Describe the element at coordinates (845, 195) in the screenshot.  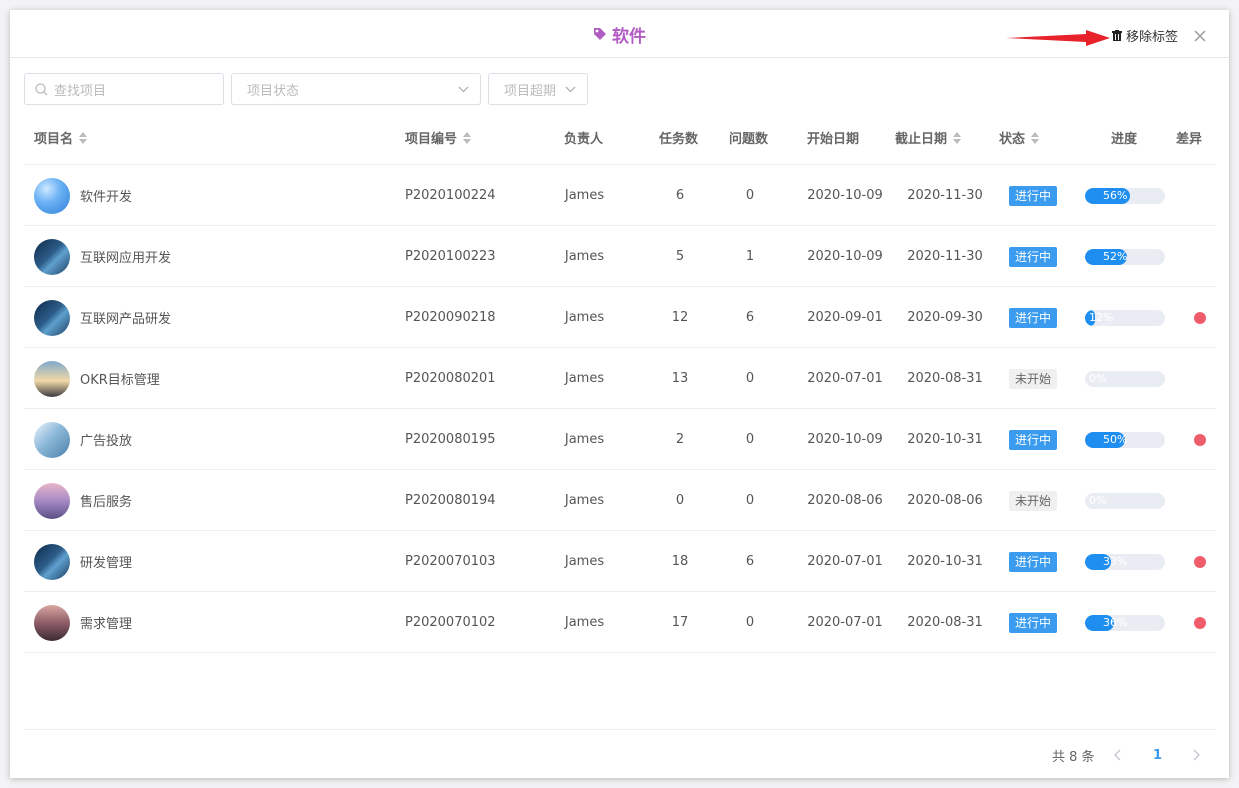
I see `start-date: 2020-10-09` at that location.